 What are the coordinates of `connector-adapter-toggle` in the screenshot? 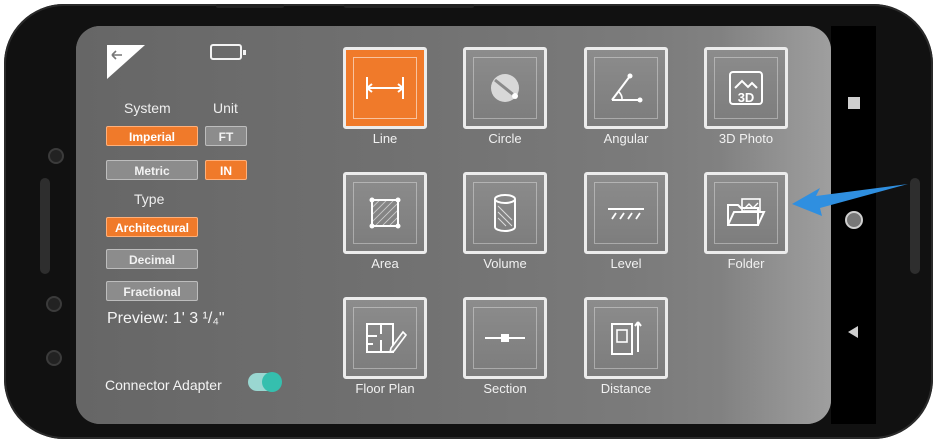 It's located at (265, 382).